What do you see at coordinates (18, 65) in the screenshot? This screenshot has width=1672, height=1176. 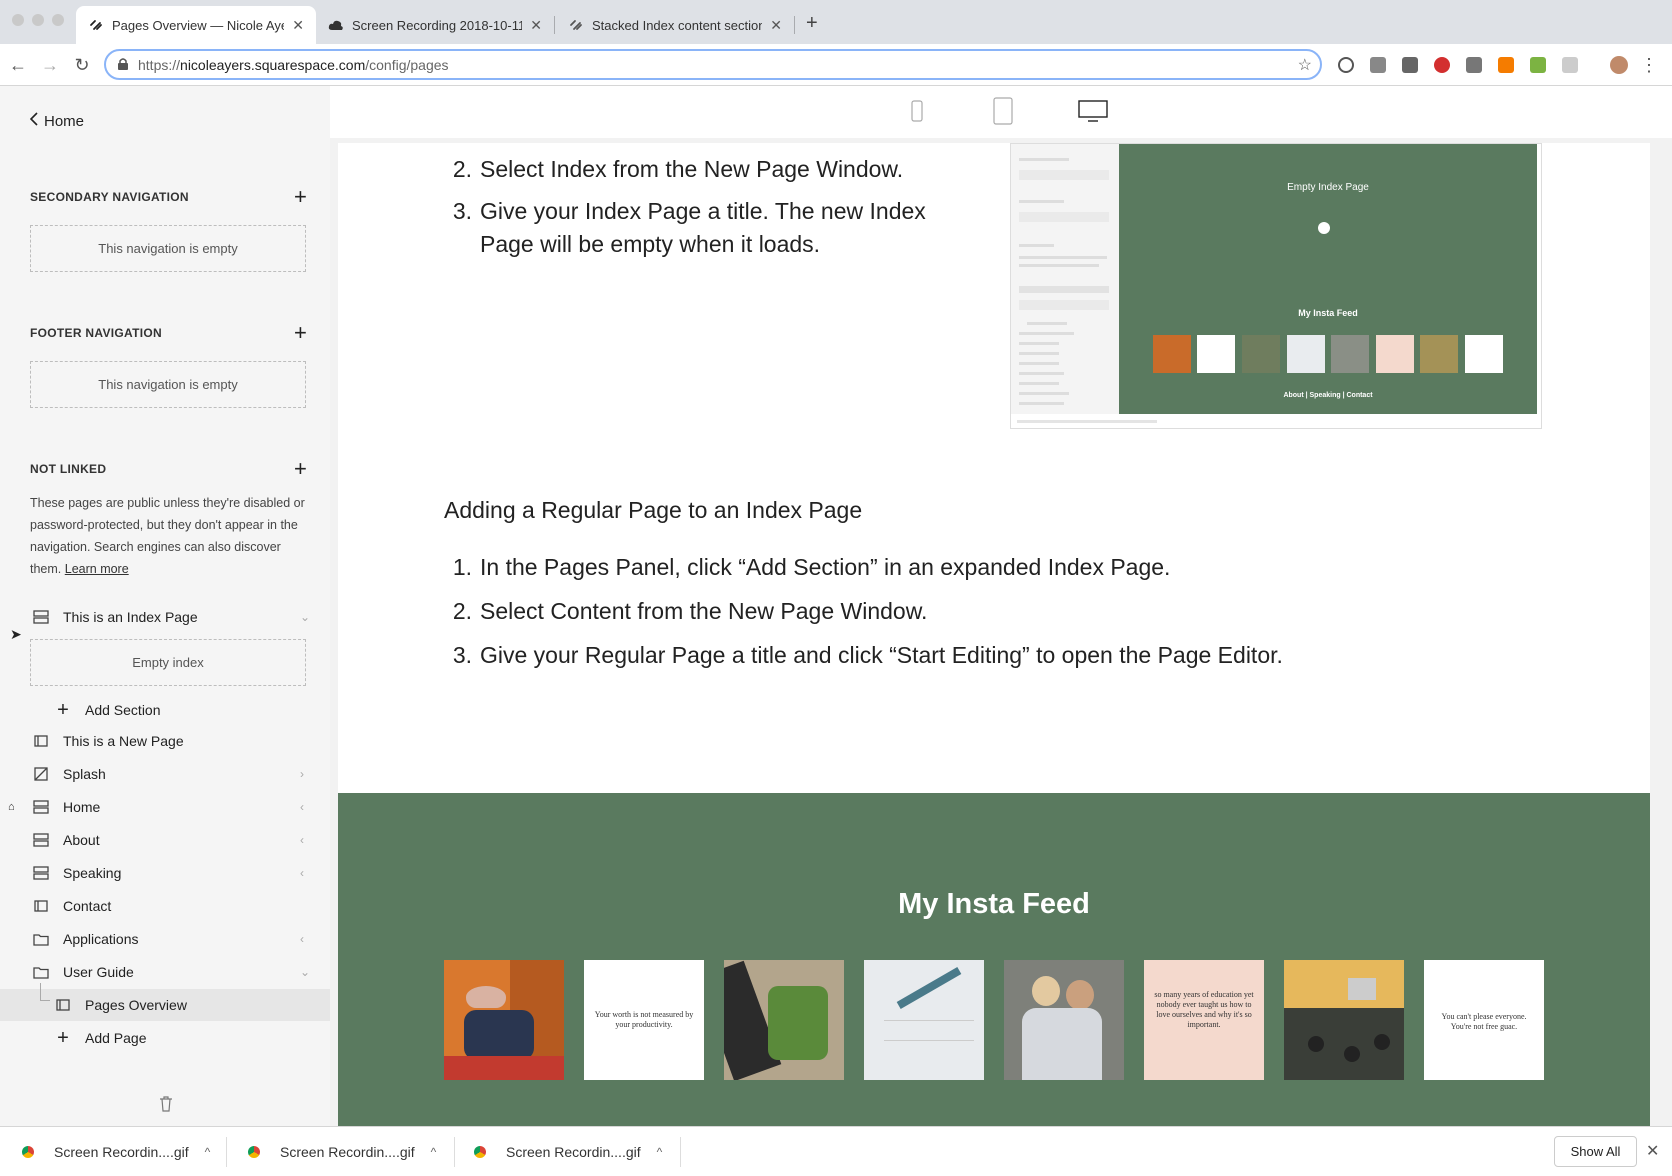 I see `back-arrow-icon: ←` at bounding box center [18, 65].